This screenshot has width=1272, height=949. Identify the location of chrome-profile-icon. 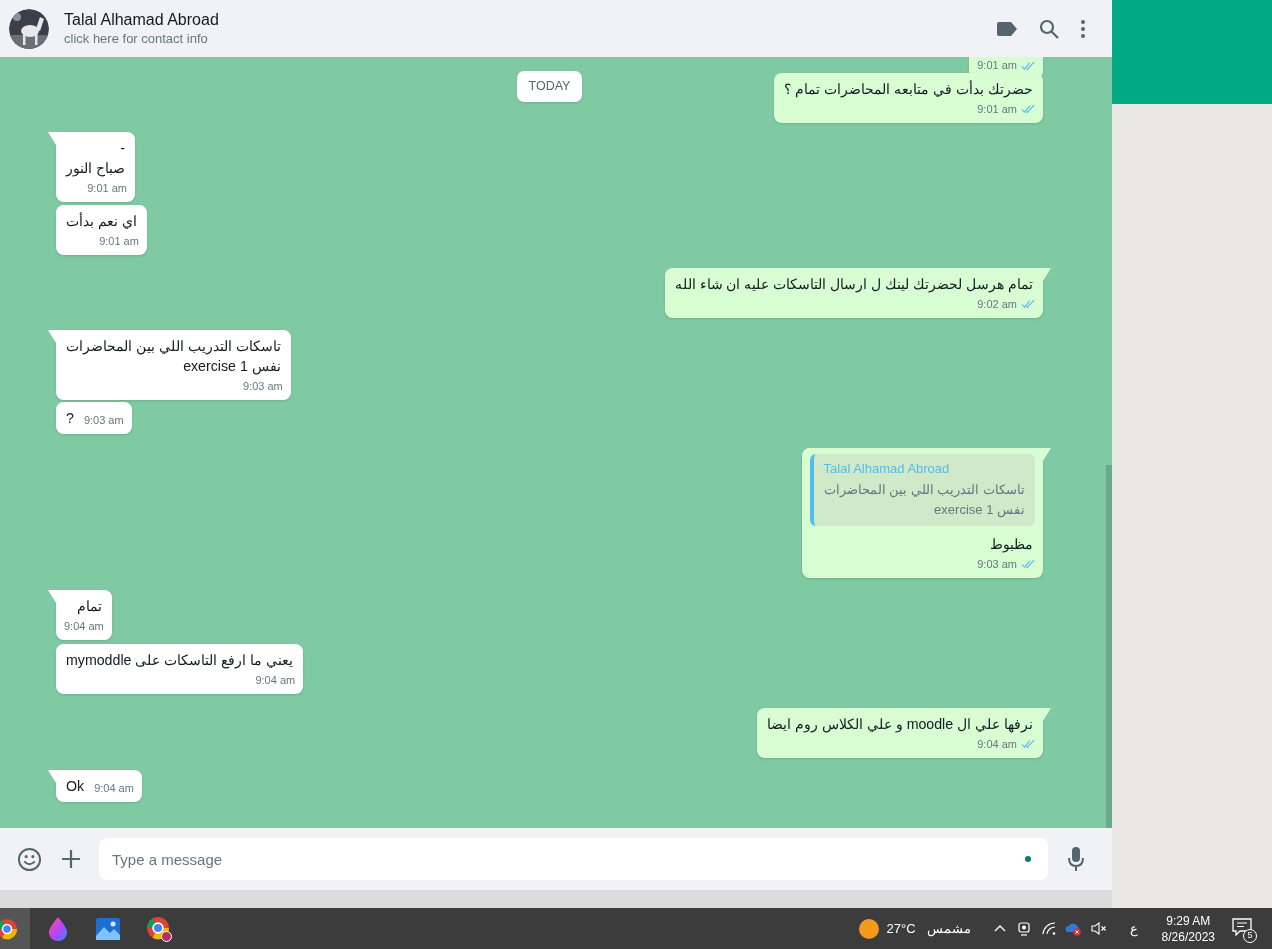
(159, 928).